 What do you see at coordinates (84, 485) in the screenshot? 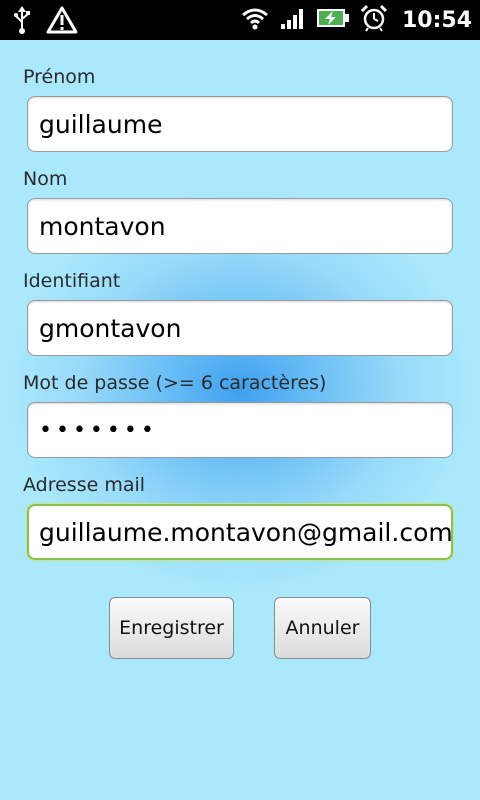
I see `email-label: Adresse mail` at bounding box center [84, 485].